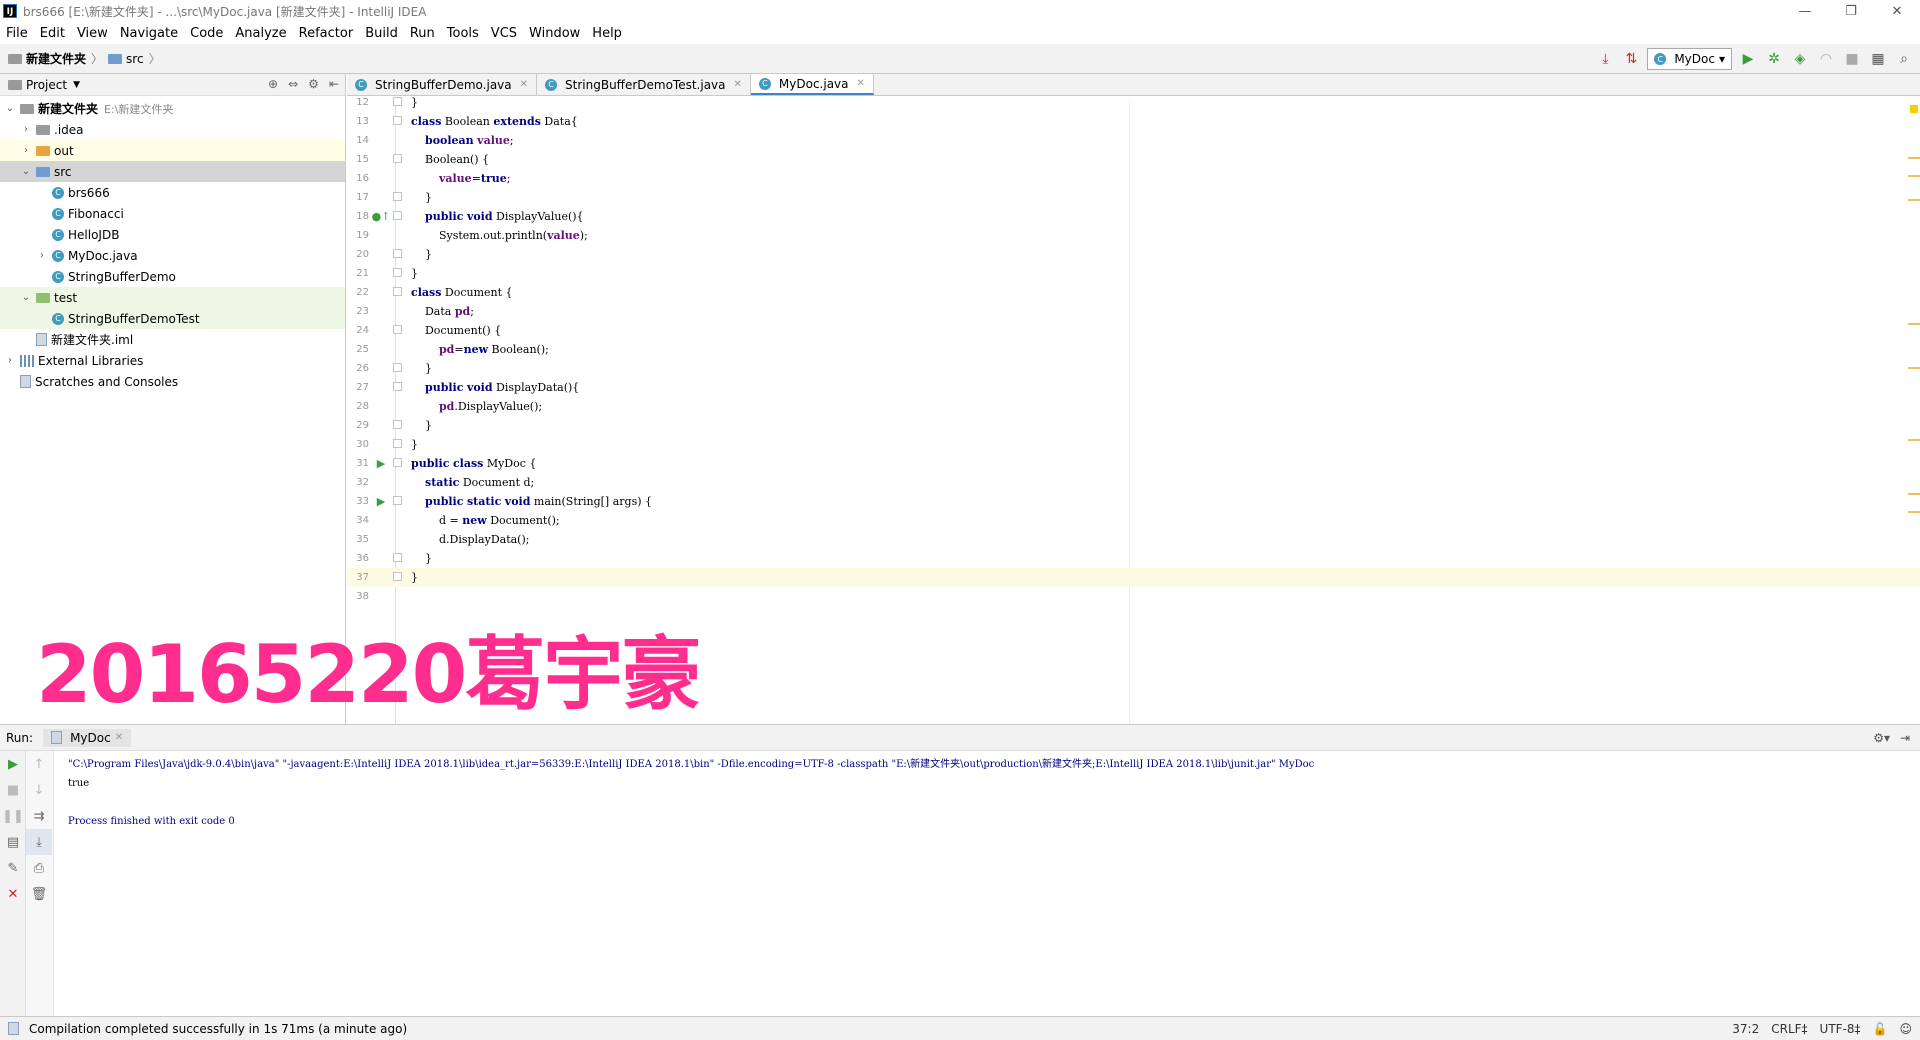 This screenshot has width=1920, height=1040. What do you see at coordinates (1689, 59) in the screenshot?
I see `run-config-select: C MyDoc ▾` at bounding box center [1689, 59].